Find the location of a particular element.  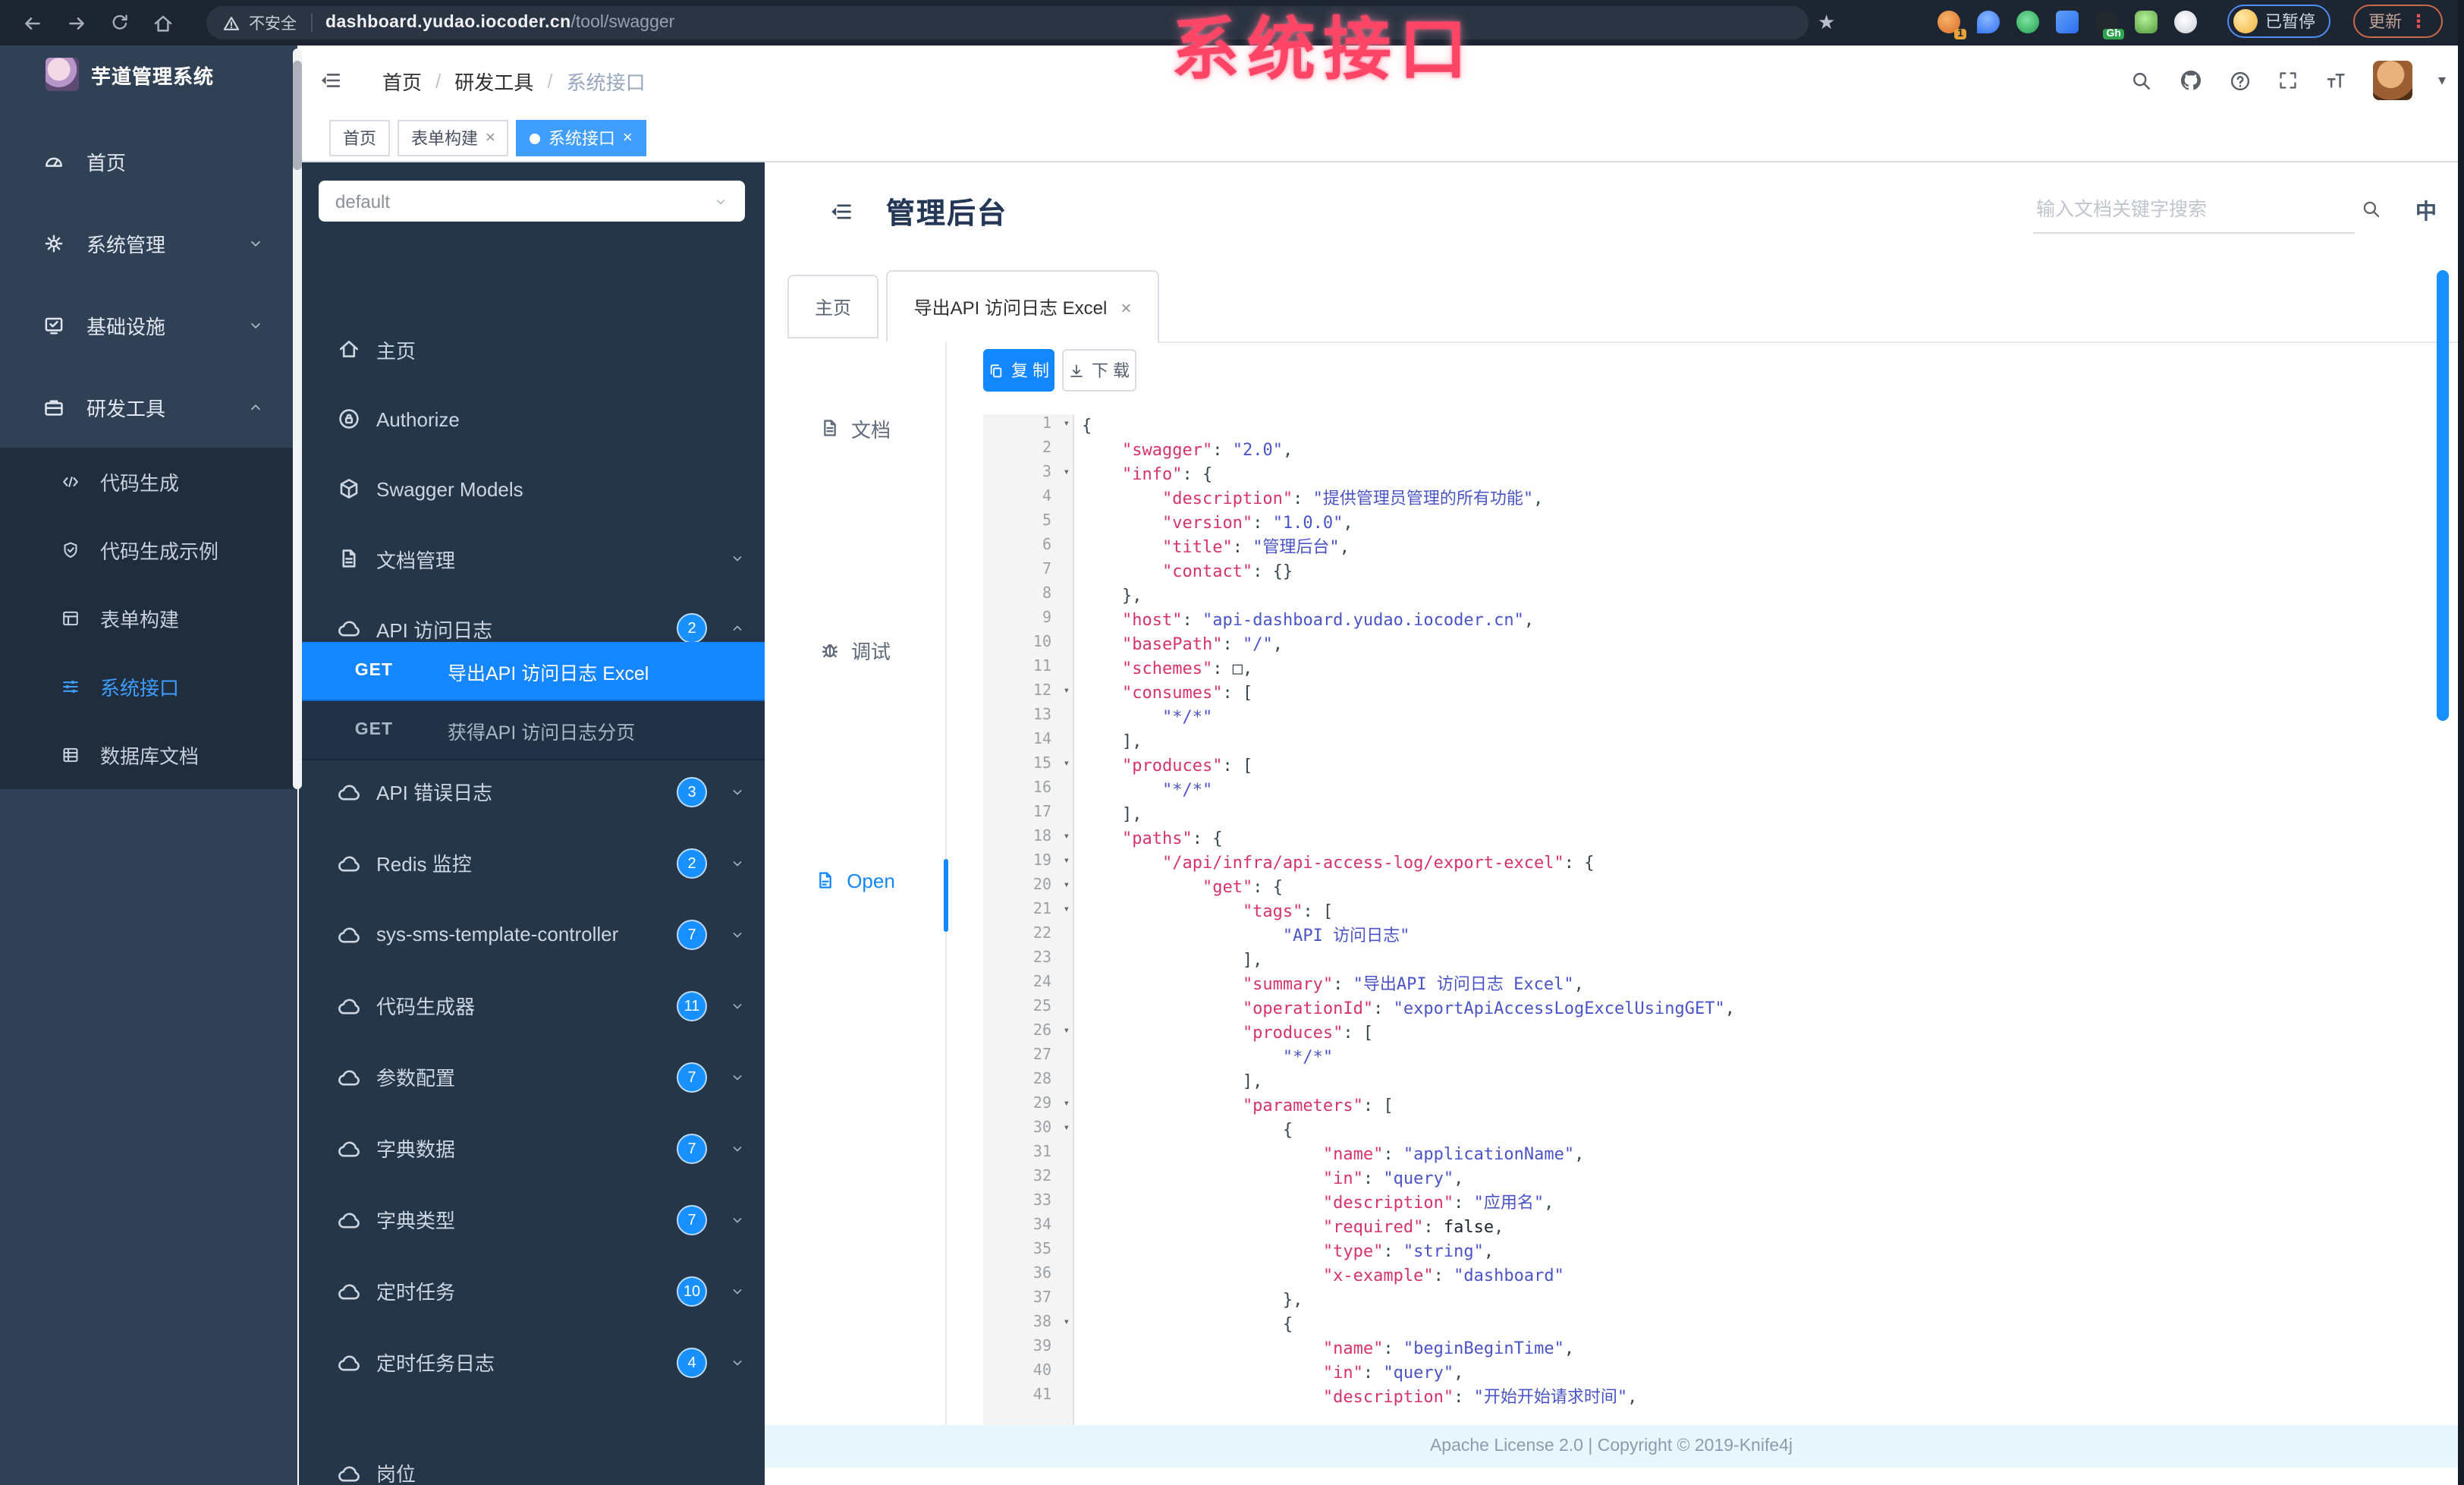

content-scrollbar-thumb is located at coordinates (2443, 495).